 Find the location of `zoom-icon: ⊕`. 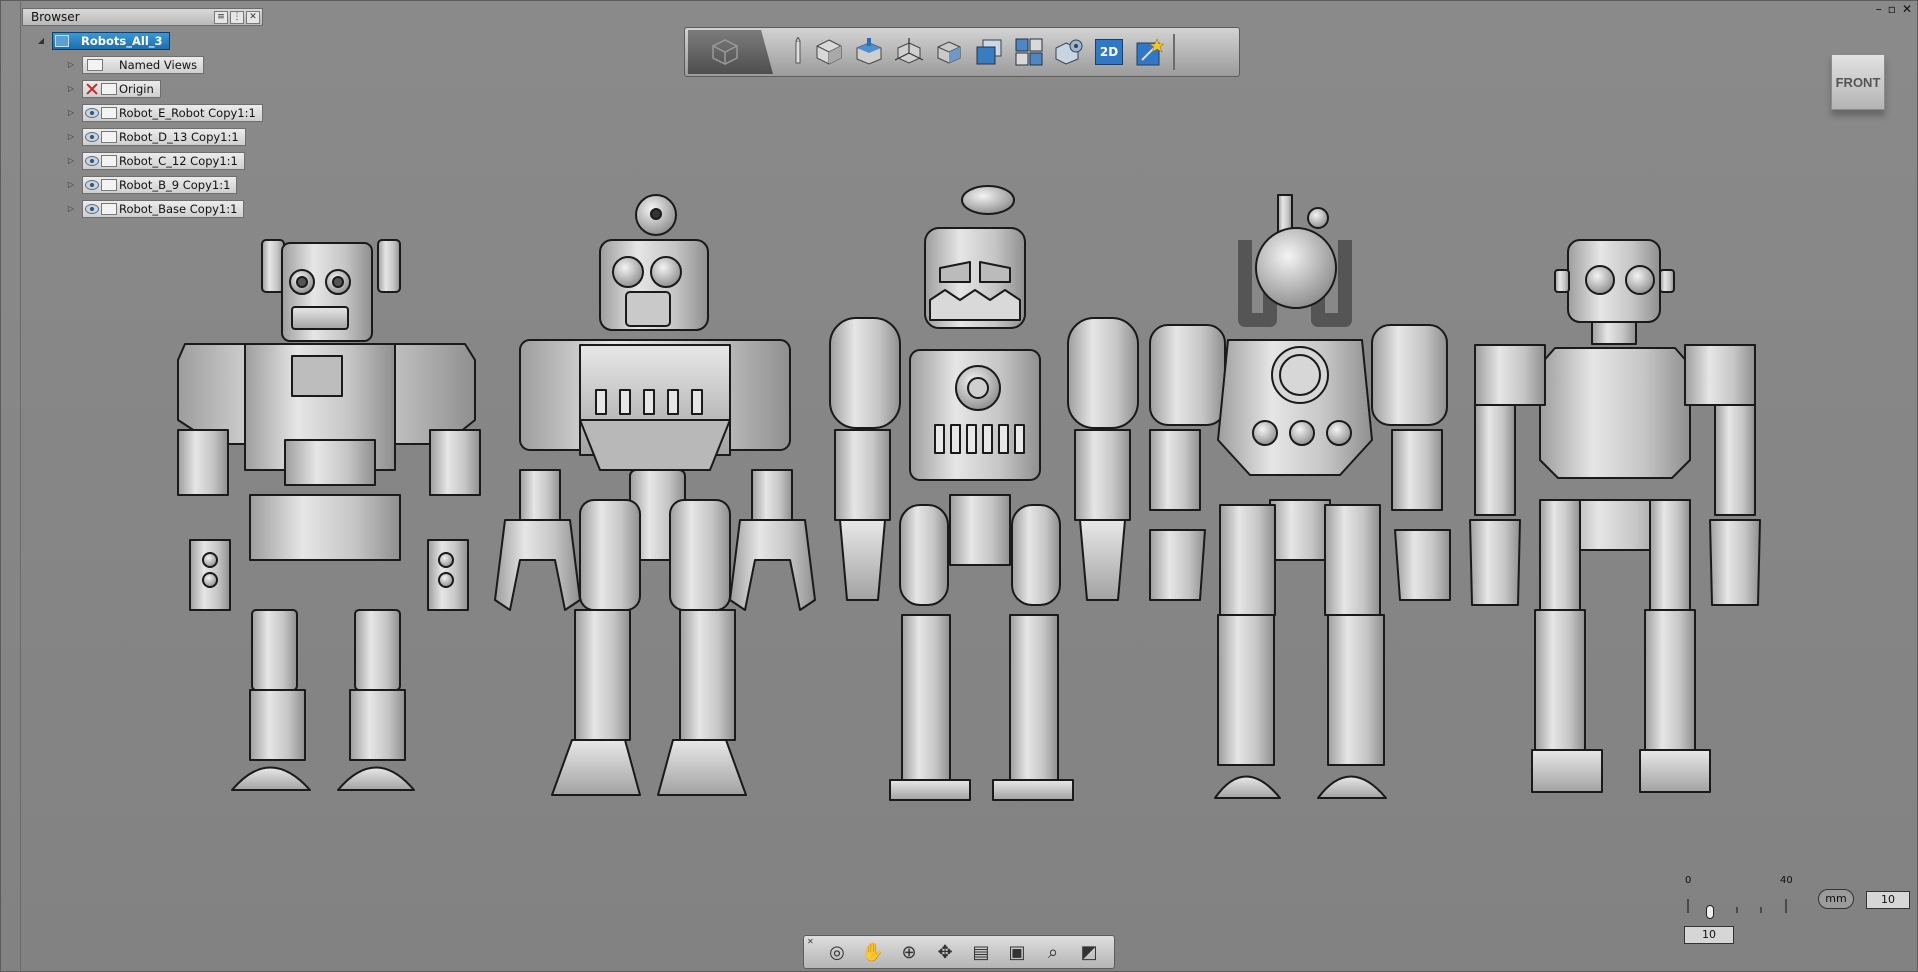

zoom-icon: ⊕ is located at coordinates (909, 952).